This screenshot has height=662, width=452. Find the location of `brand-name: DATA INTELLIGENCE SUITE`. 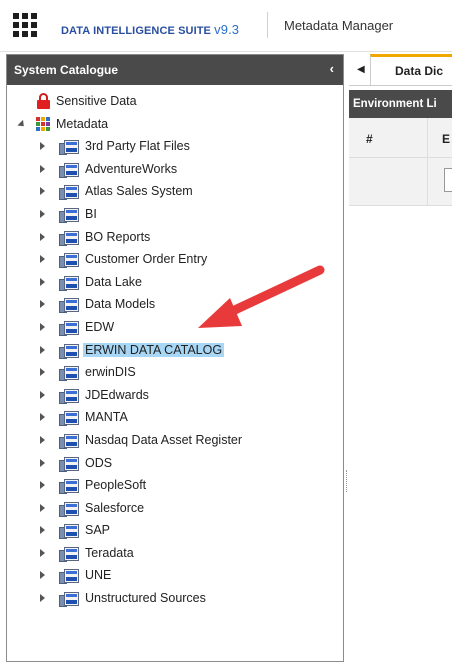

brand-name: DATA INTELLIGENCE SUITE is located at coordinates (136, 31).